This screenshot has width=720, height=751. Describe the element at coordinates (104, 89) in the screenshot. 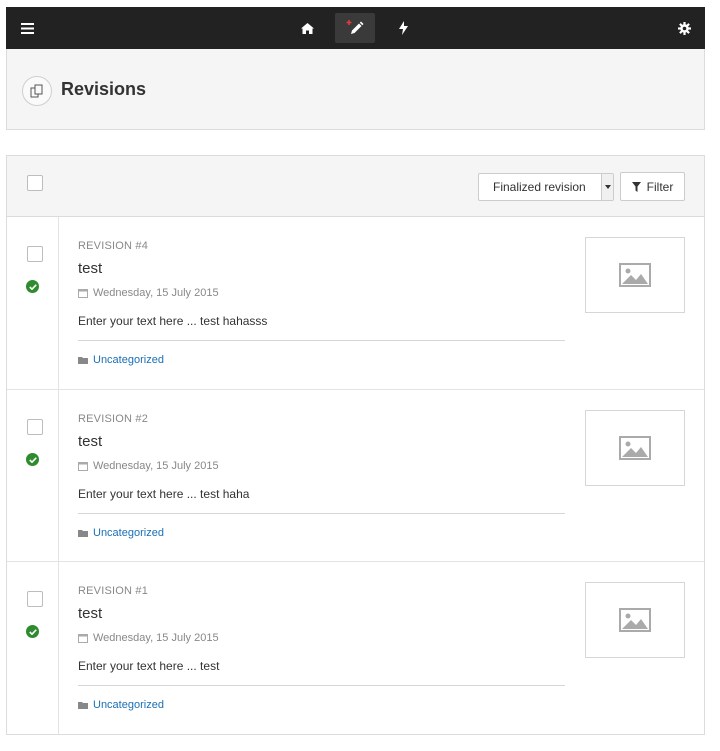

I see `page-title: Revisions` at that location.